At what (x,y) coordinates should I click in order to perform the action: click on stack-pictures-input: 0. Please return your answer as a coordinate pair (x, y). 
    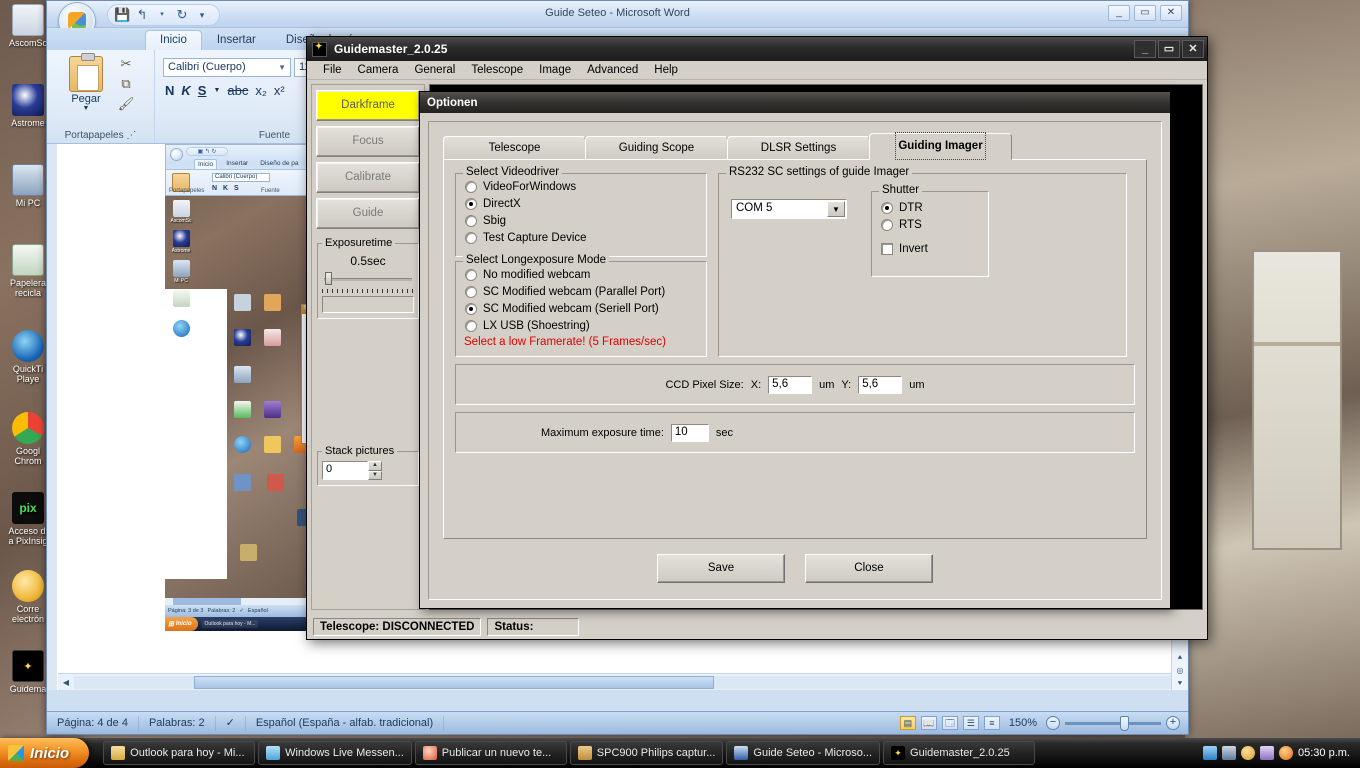
    Looking at the image, I should click on (345, 470).